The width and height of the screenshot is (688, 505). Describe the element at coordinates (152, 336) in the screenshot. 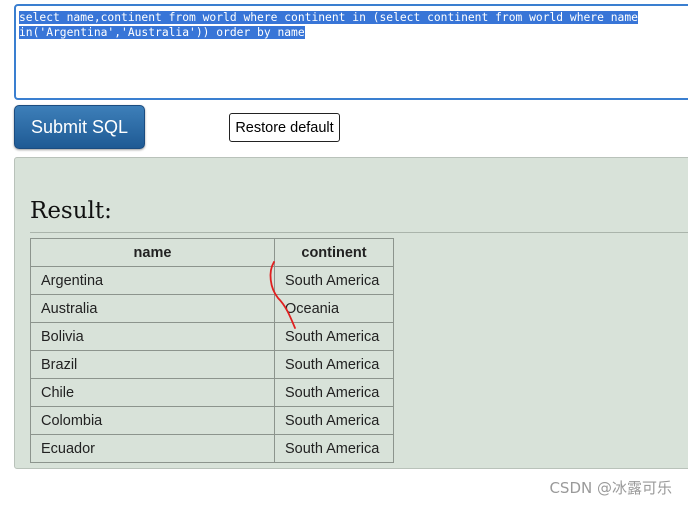

I see `cell-name: Bolivia` at that location.